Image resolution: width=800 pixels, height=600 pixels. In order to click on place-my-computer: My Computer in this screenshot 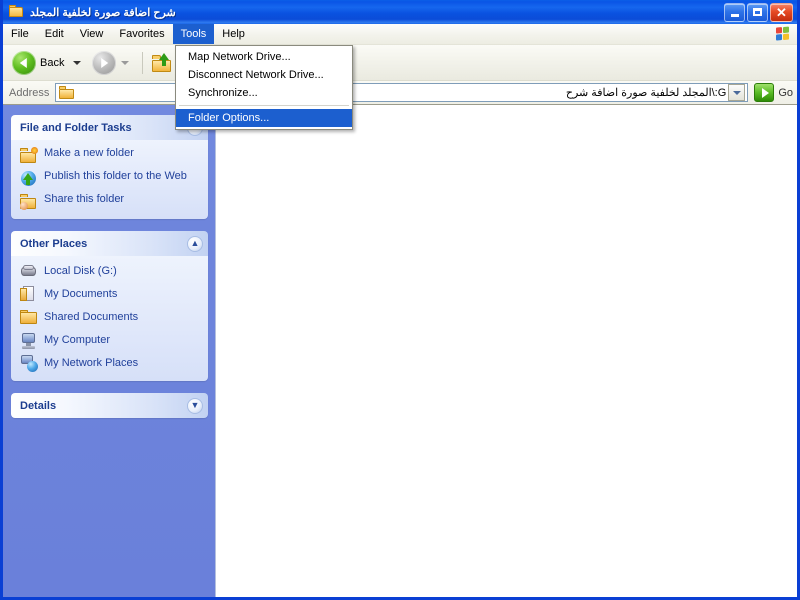, I will do `click(111, 340)`.